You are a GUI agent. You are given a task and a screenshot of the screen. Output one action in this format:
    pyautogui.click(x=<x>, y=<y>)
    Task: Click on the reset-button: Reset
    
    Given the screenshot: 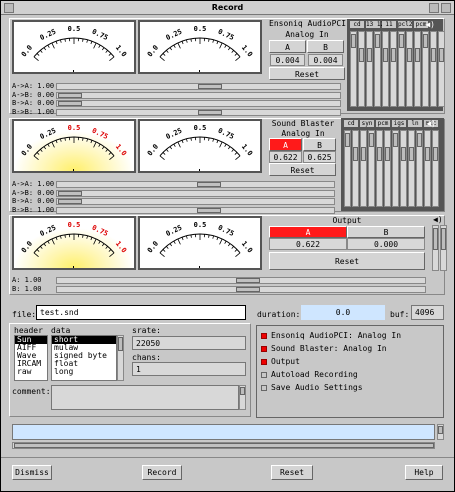 What is the action you would take?
    pyautogui.click(x=292, y=472)
    